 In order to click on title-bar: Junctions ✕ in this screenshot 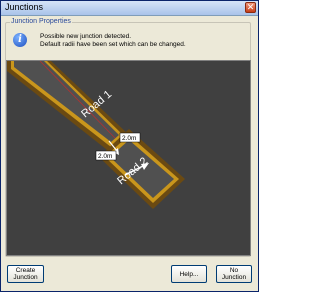, I will do `click(129, 8)`.